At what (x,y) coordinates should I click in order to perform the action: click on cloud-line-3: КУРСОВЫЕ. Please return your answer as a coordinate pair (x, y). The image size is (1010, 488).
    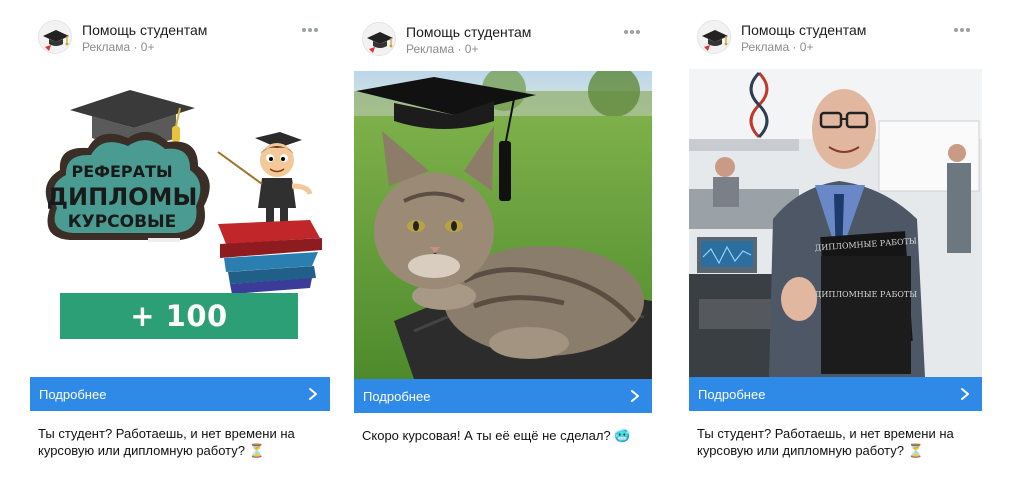
    Looking at the image, I should click on (122, 222).